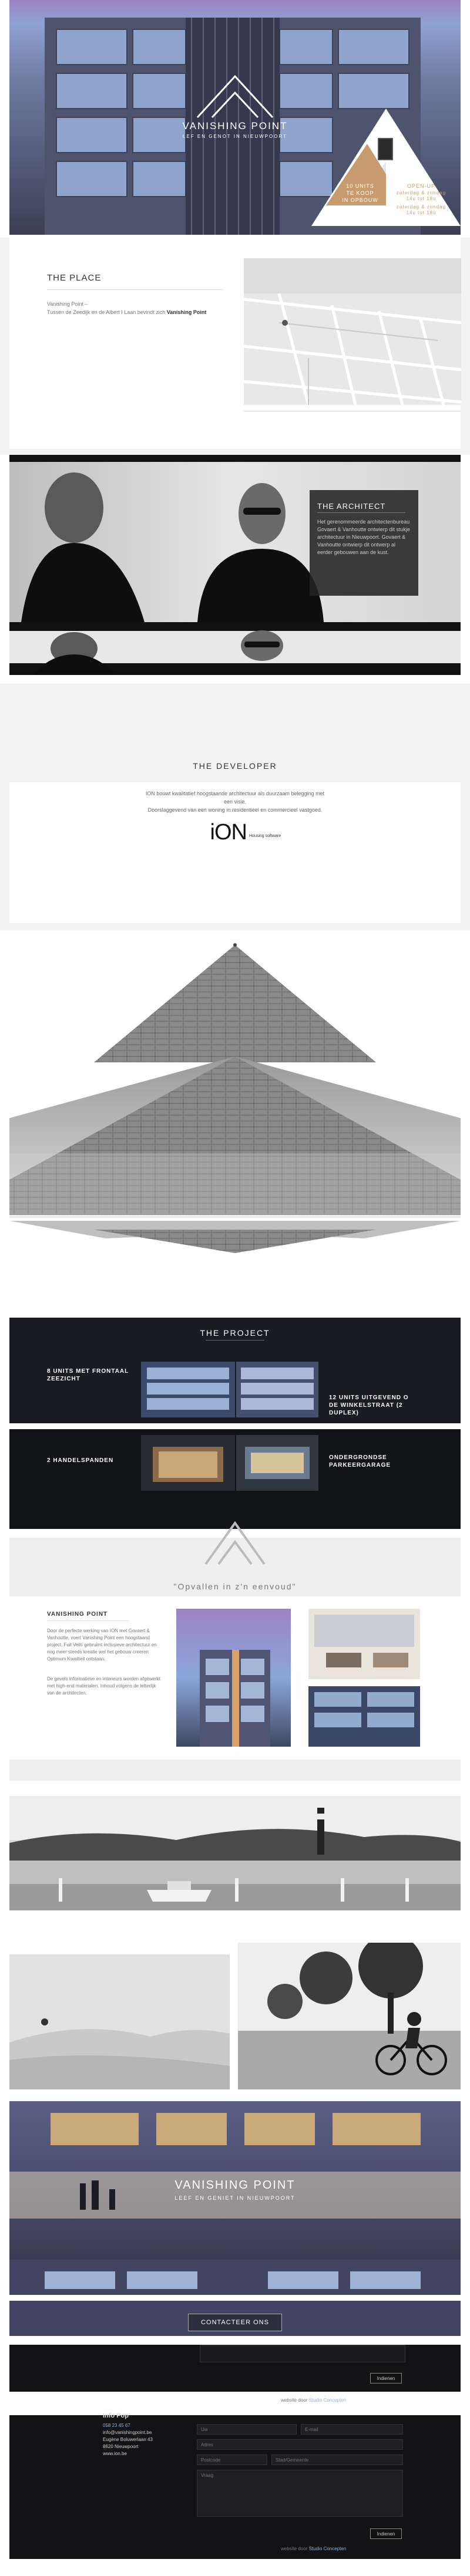  Describe the element at coordinates (228, 832) in the screenshot. I see `developer-logo: iON` at that location.